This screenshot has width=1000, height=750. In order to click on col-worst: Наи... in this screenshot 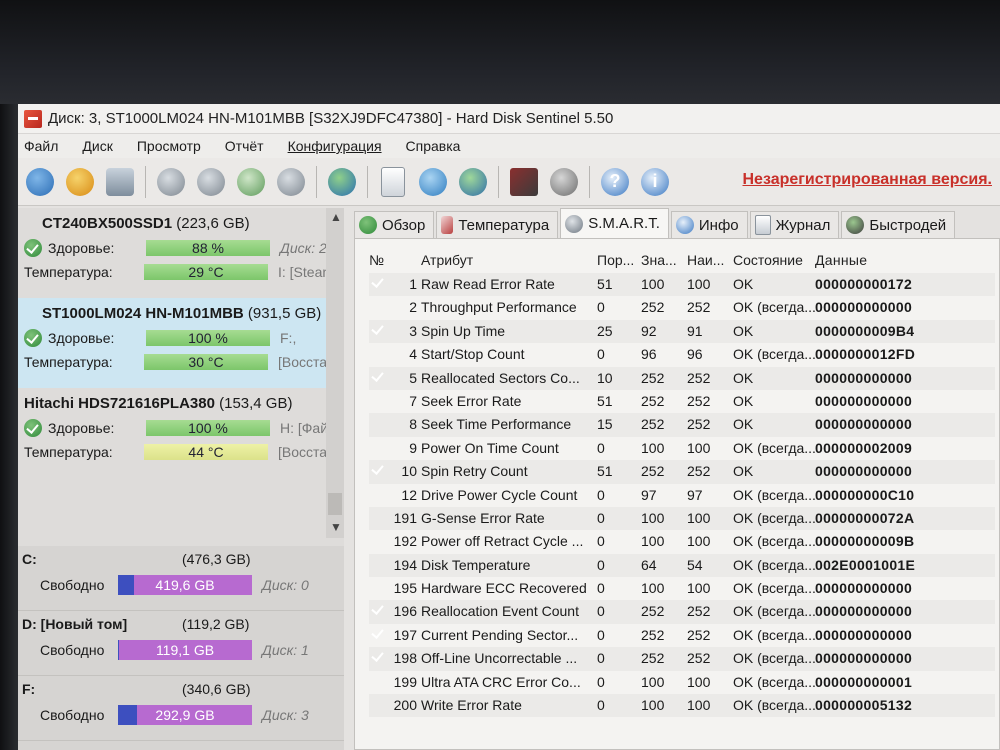, I will do `click(703, 260)`.